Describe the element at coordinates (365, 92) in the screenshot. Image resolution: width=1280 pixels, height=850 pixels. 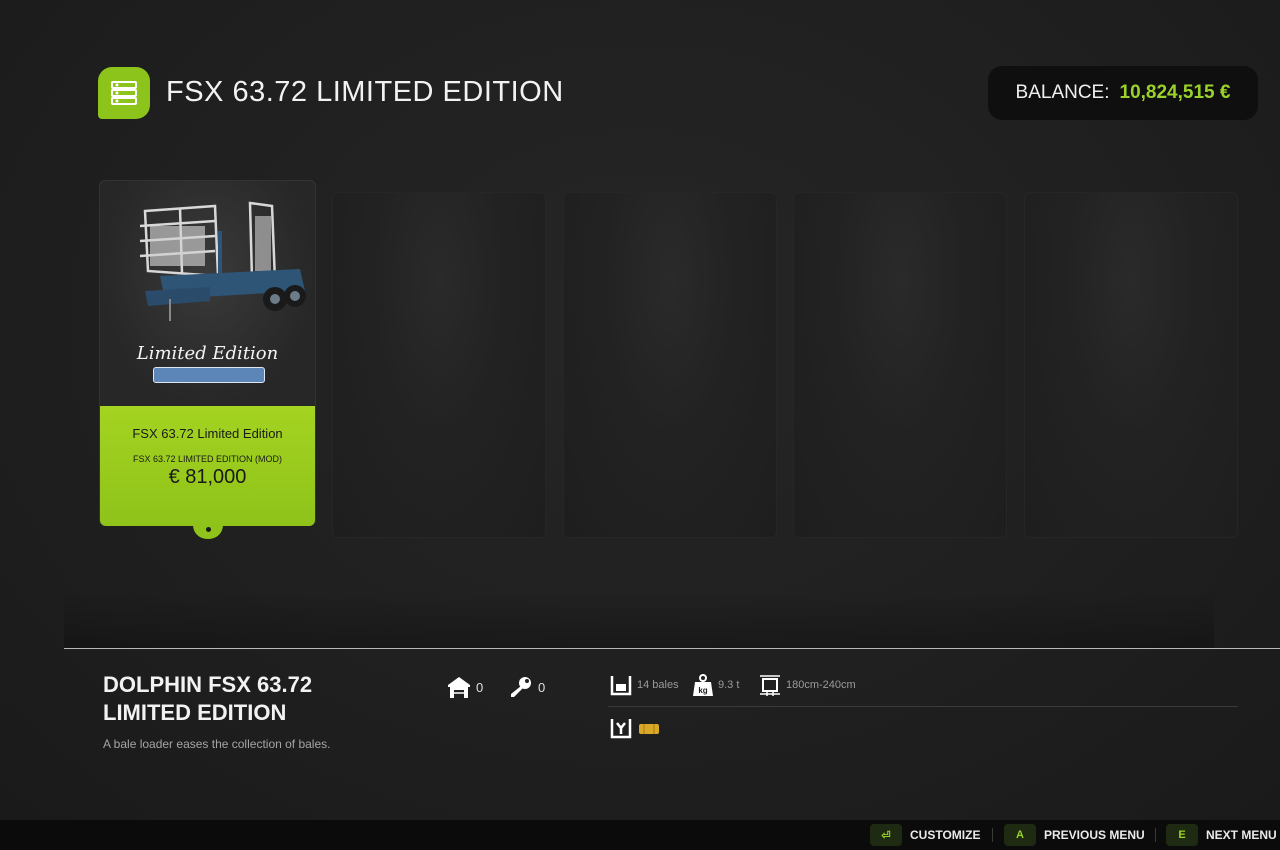
I see `page-title: FSX 63.72 LIMITED EDITION` at that location.